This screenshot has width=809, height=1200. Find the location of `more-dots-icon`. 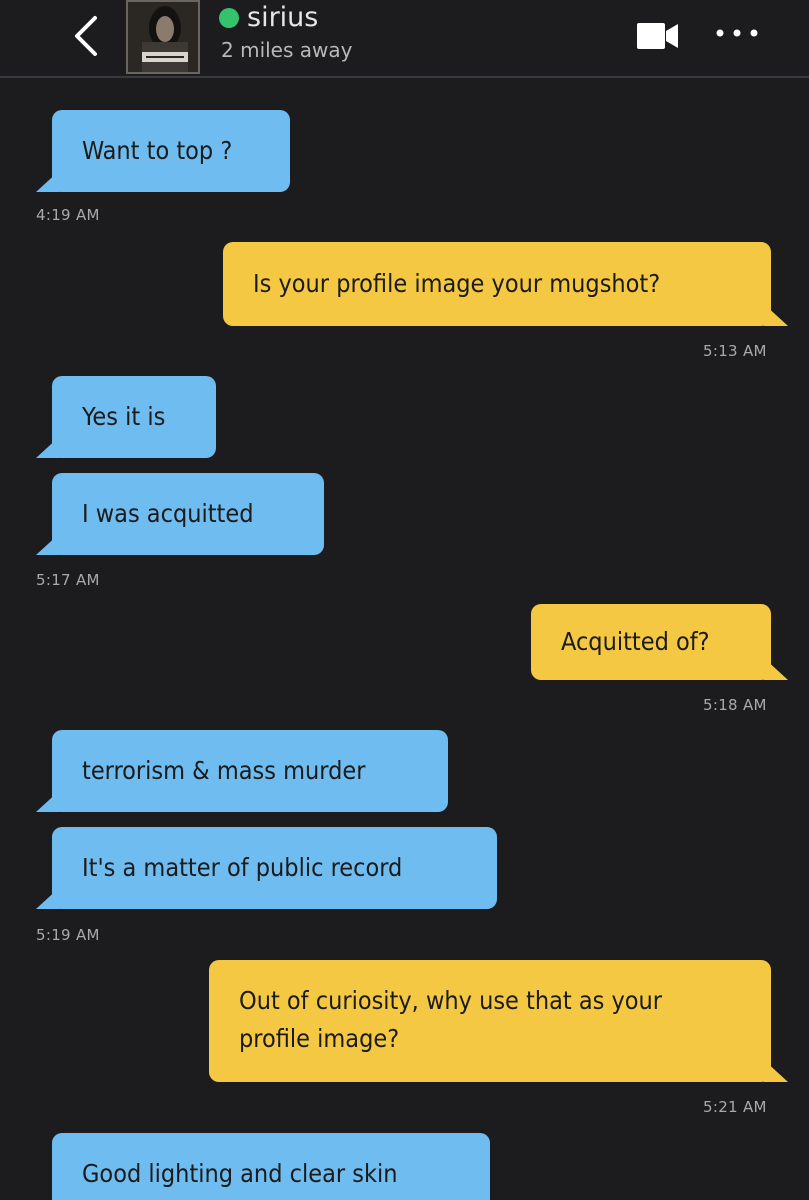

more-dots-icon is located at coordinates (737, 33).